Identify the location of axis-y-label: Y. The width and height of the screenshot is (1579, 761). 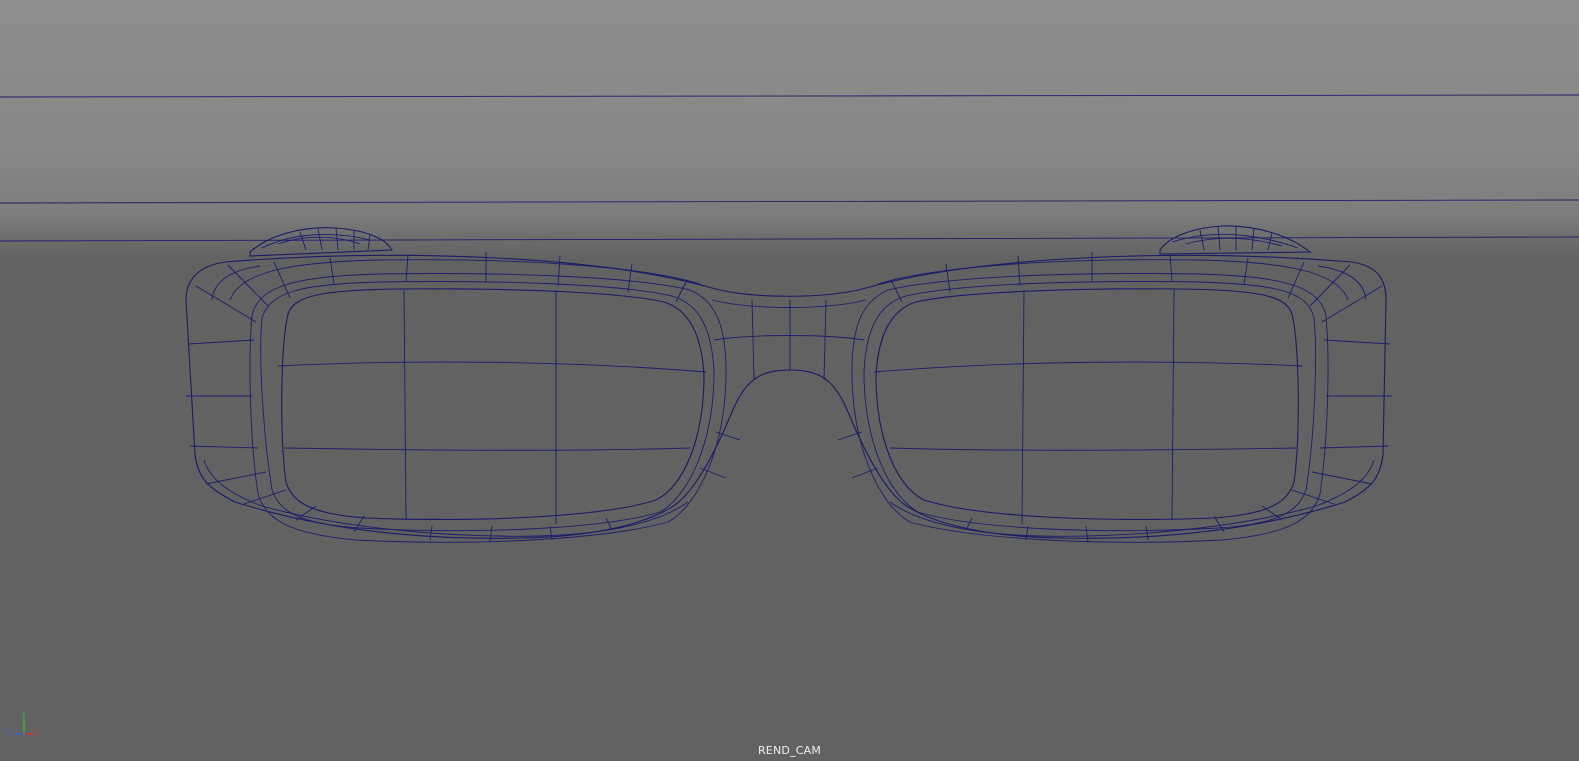
(23, 715).